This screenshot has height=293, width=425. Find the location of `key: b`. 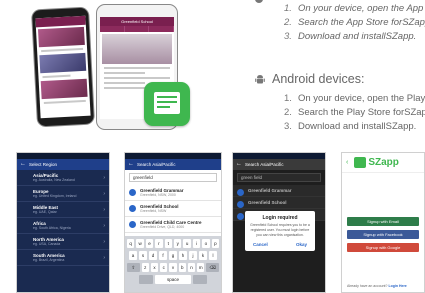

key: b is located at coordinates (182, 267).